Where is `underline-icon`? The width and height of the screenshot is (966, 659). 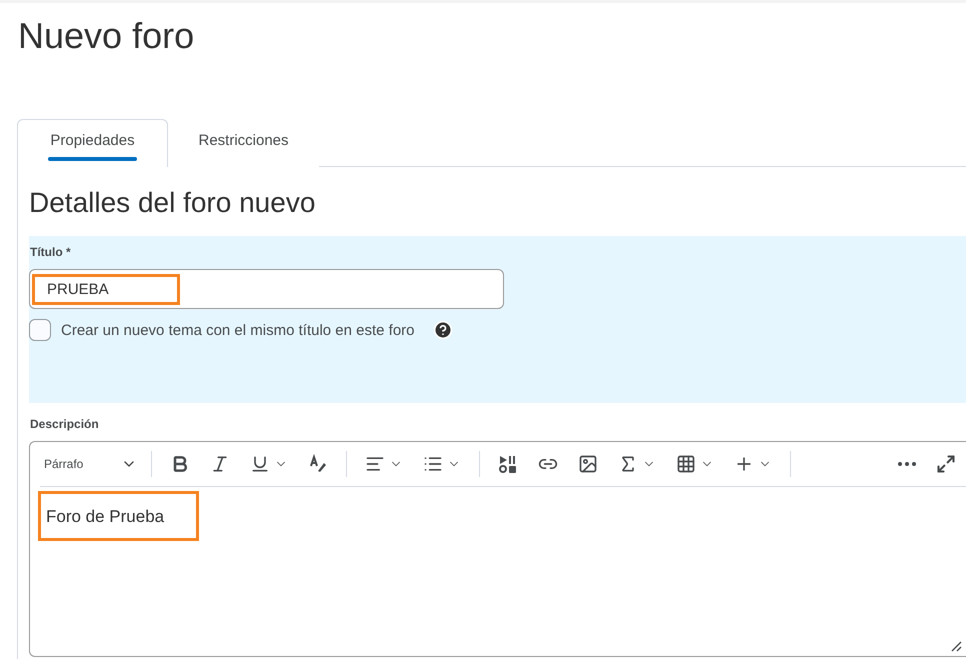
underline-icon is located at coordinates (260, 464).